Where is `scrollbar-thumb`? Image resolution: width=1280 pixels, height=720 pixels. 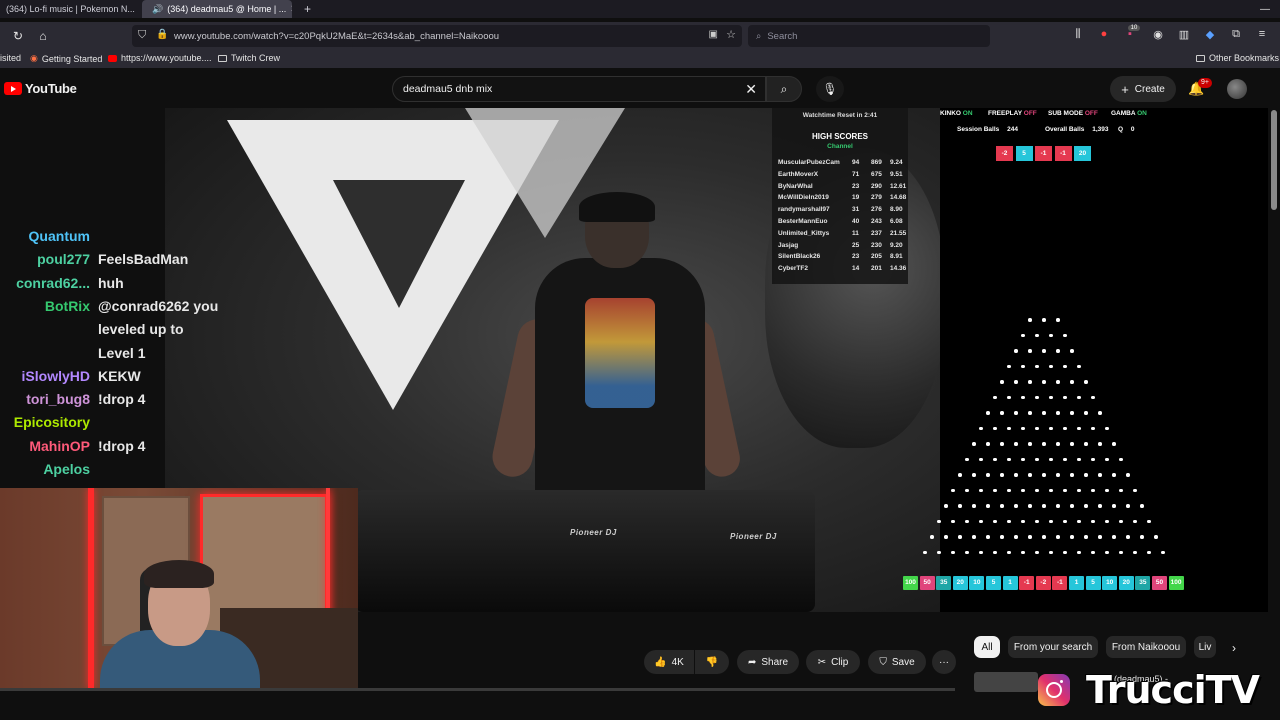 scrollbar-thumb is located at coordinates (1274, 160).